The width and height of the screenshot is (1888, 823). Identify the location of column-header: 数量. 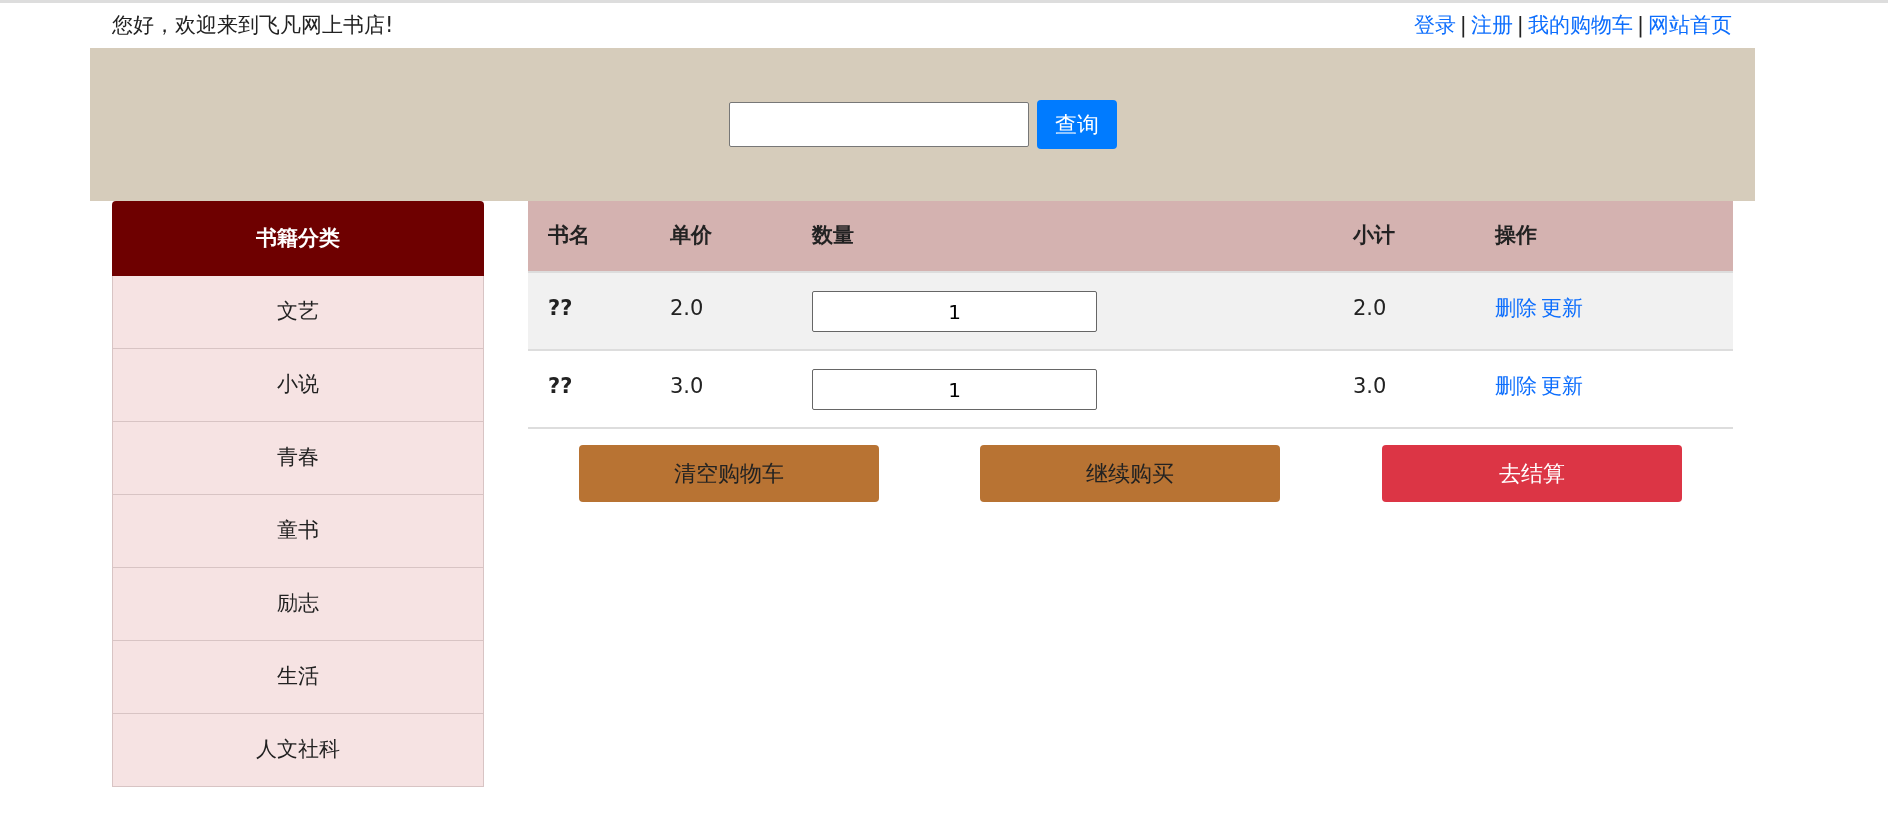
(833, 236).